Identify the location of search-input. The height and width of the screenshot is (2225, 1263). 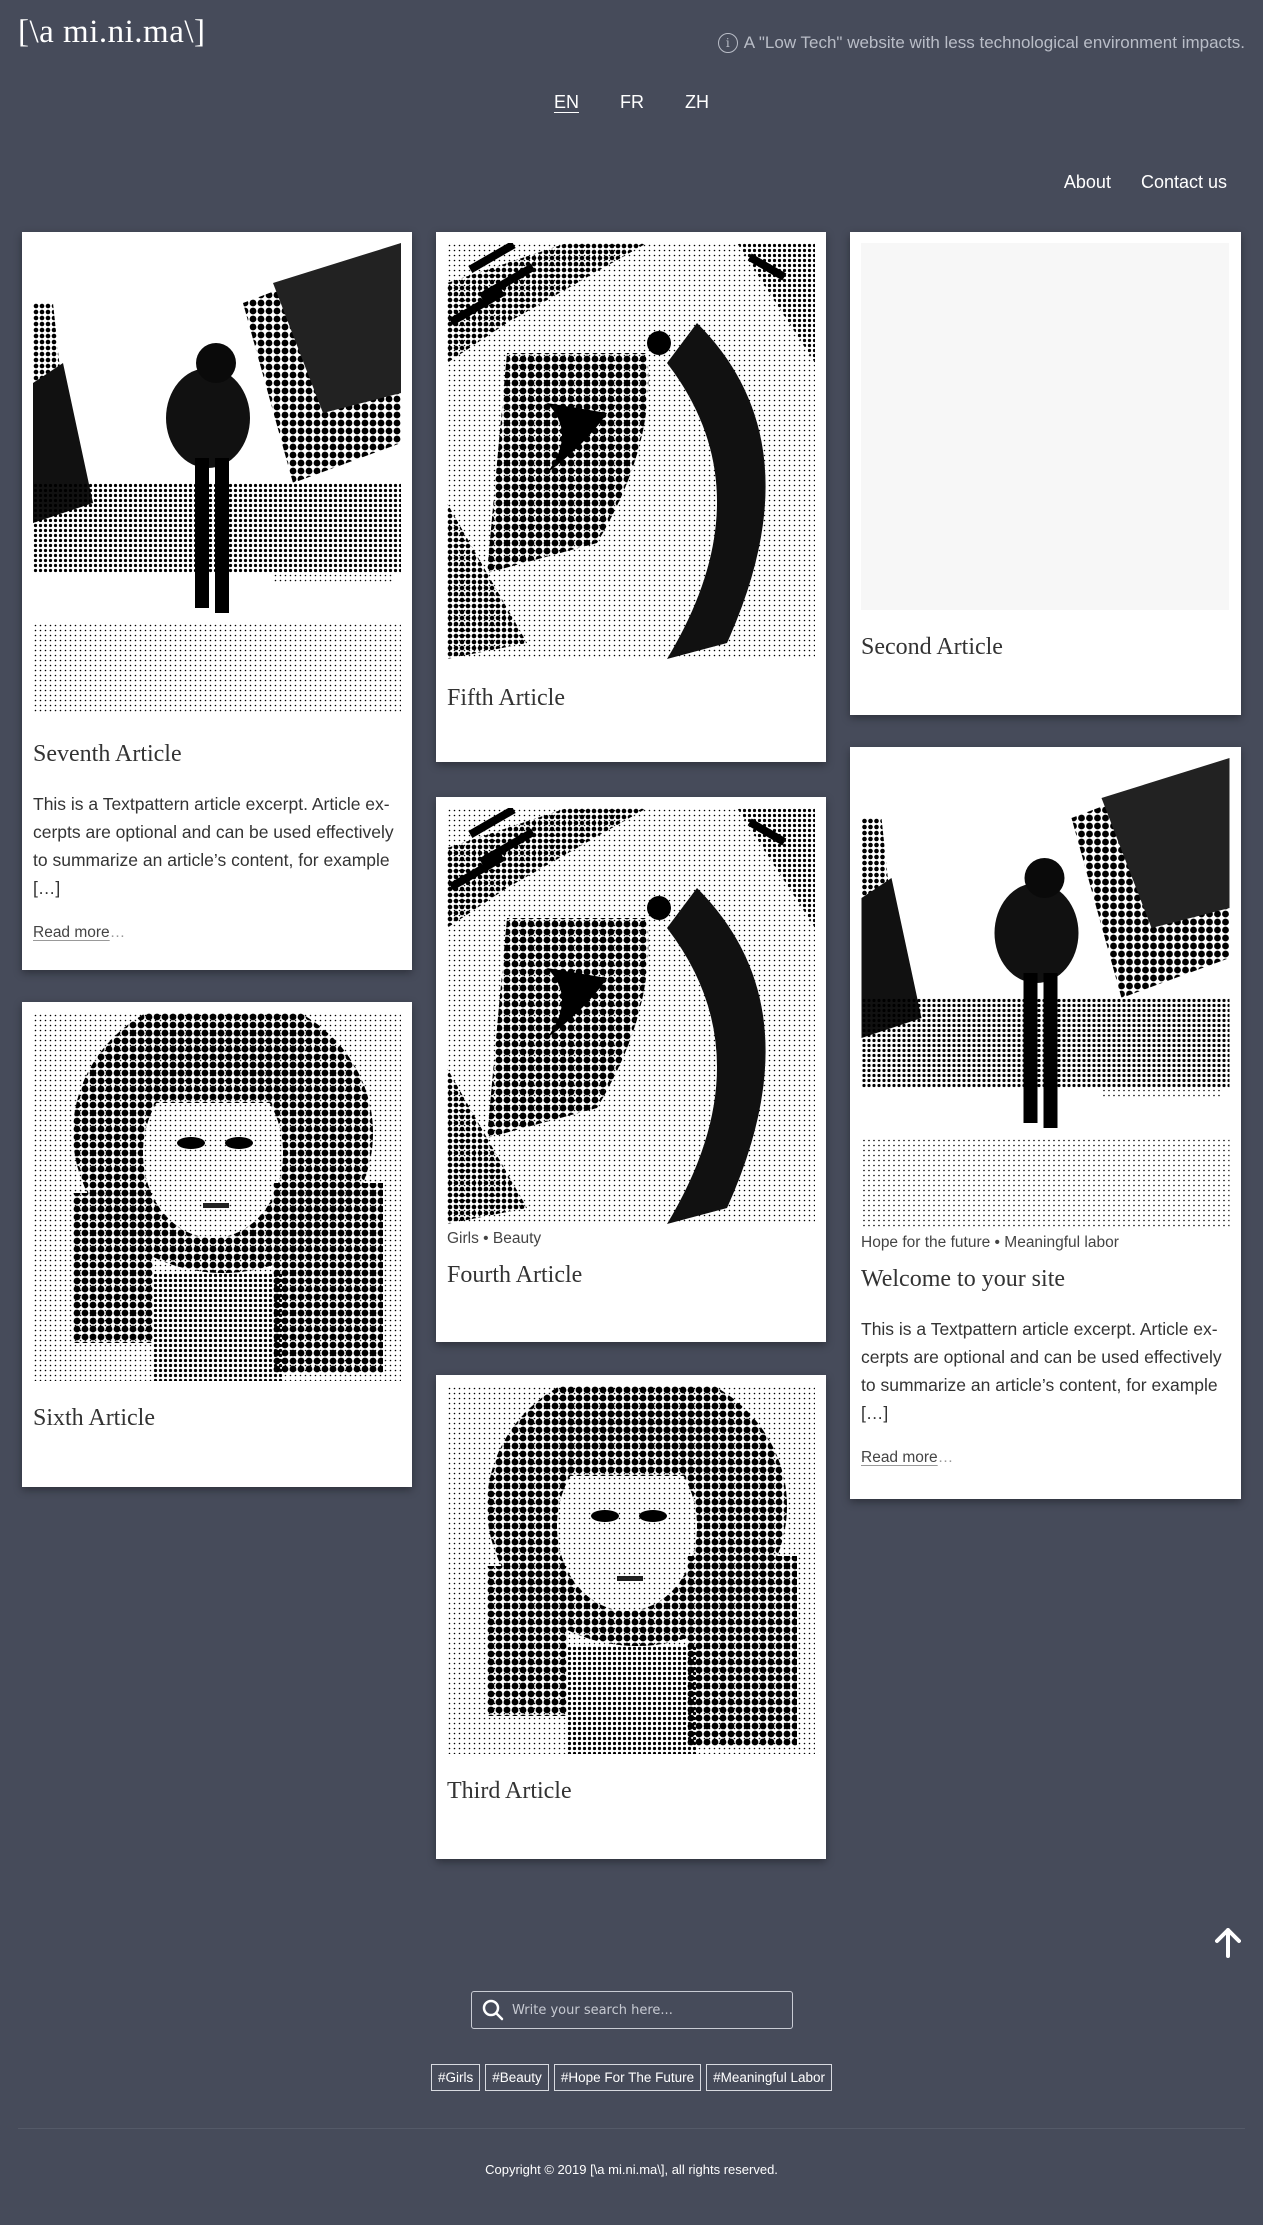
(642, 2010).